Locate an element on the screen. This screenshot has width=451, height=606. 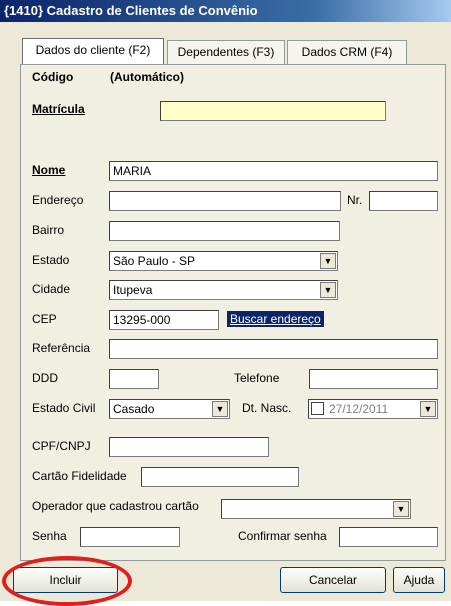
dt-nasc-label: Dt. Nasc. is located at coordinates (267, 408).